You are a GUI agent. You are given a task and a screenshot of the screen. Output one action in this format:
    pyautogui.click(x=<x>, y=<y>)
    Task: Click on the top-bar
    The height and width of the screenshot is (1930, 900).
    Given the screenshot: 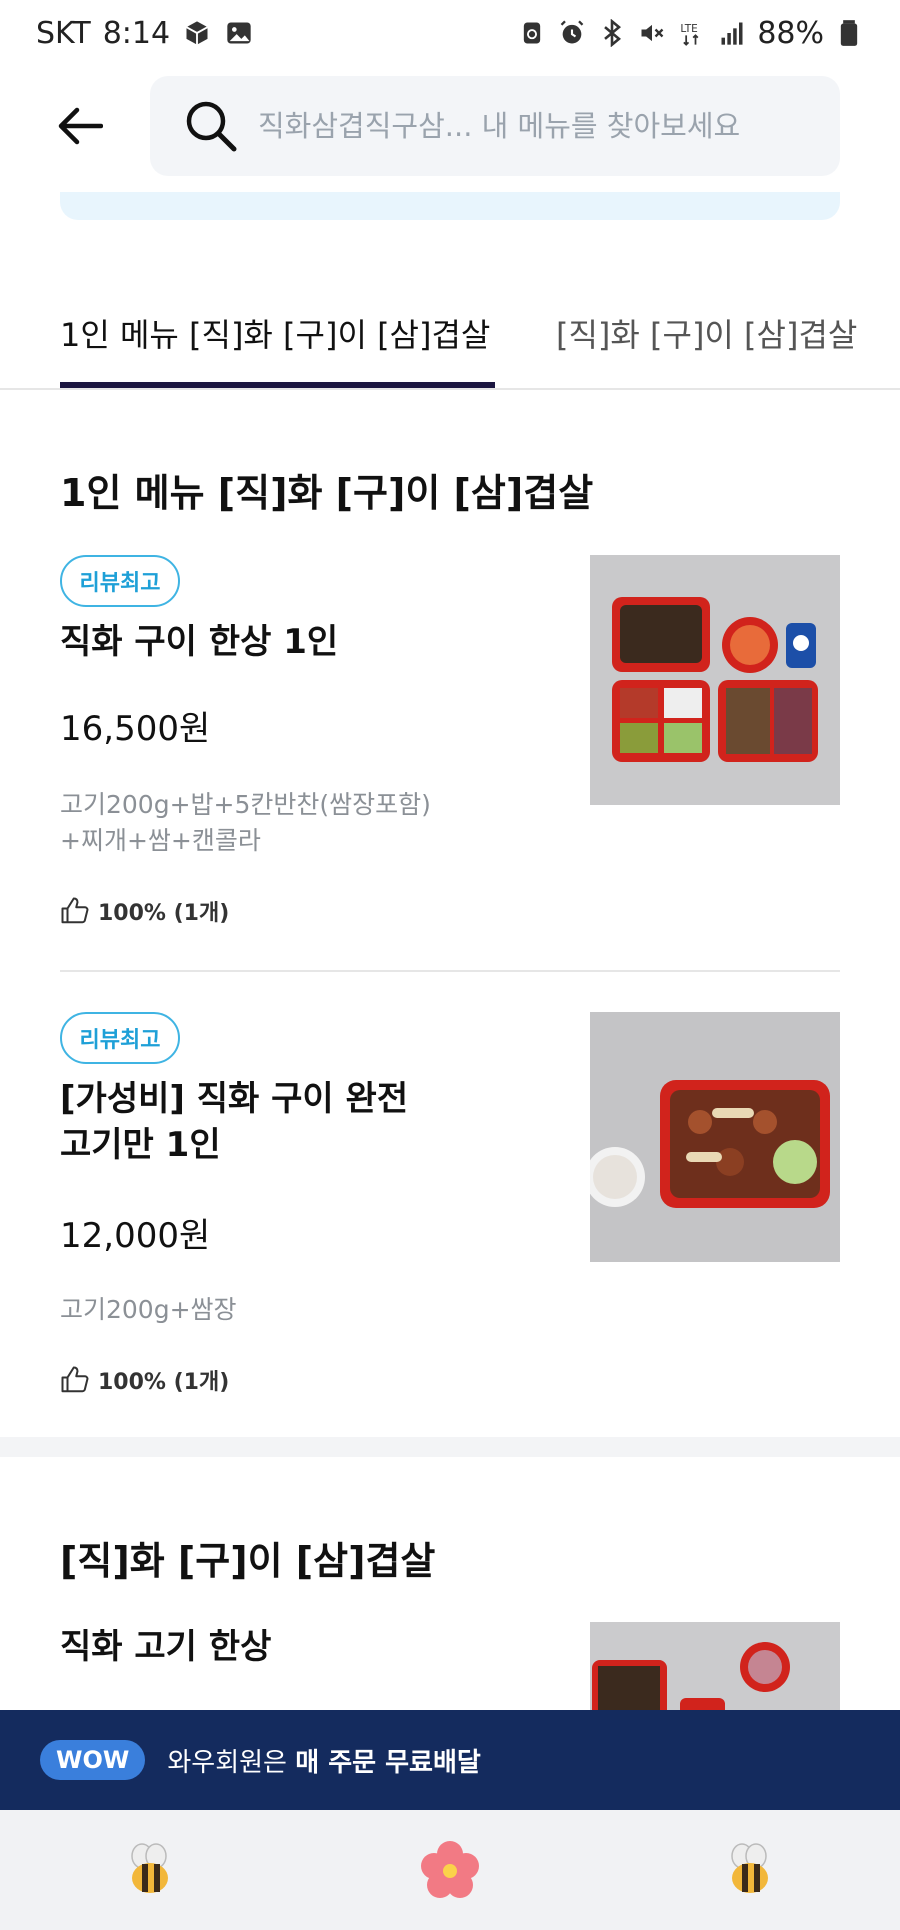 What is the action you would take?
    pyautogui.click(x=450, y=126)
    